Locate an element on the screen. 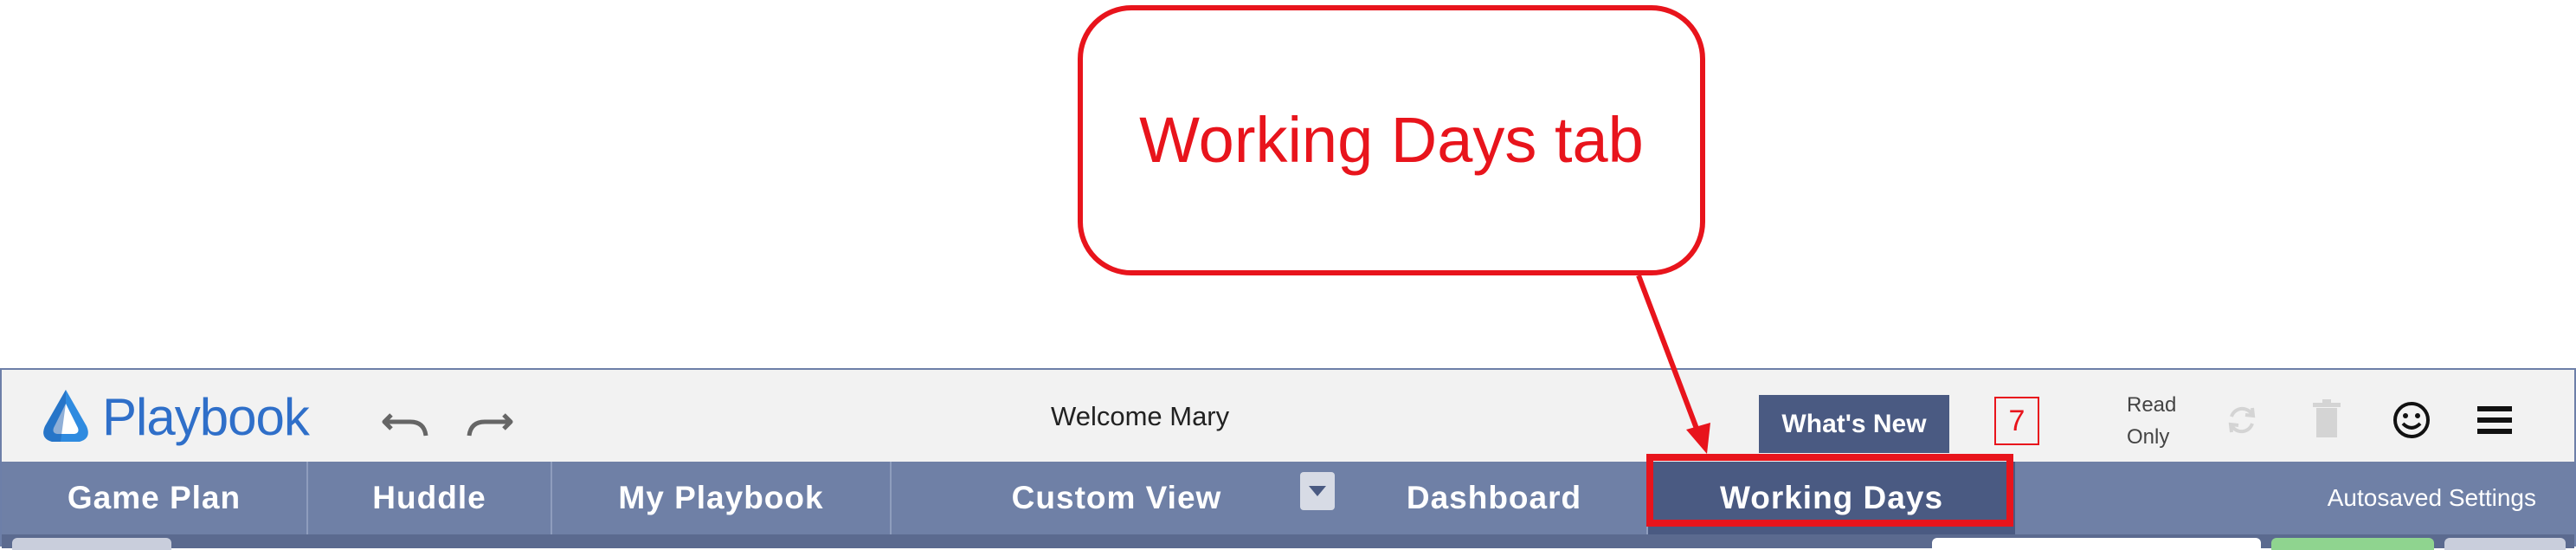 Image resolution: width=2576 pixels, height=550 pixels. caret-down-icon is located at coordinates (1317, 491).